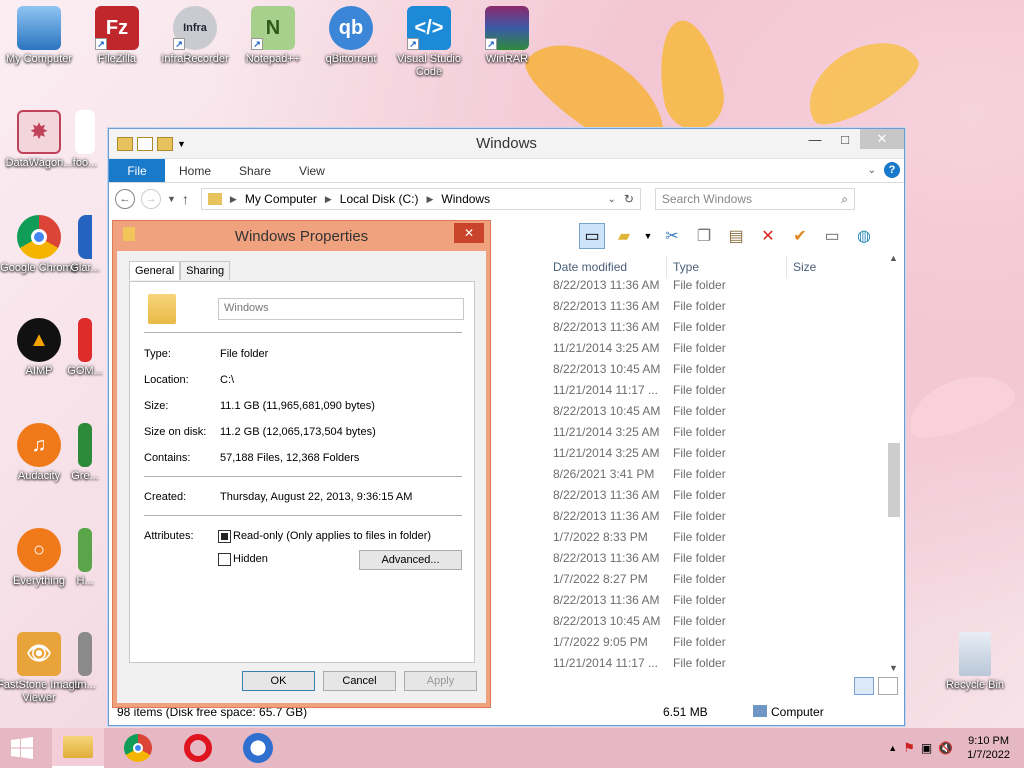  I want to click on desktop-icon-winrar: ↗ WinRAR, so click(507, 36).